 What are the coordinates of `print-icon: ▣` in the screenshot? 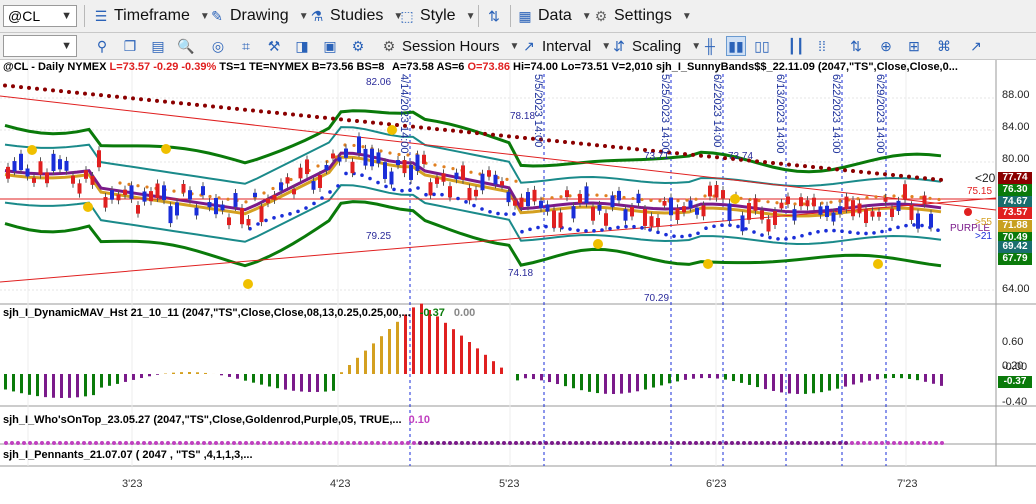 It's located at (330, 46).